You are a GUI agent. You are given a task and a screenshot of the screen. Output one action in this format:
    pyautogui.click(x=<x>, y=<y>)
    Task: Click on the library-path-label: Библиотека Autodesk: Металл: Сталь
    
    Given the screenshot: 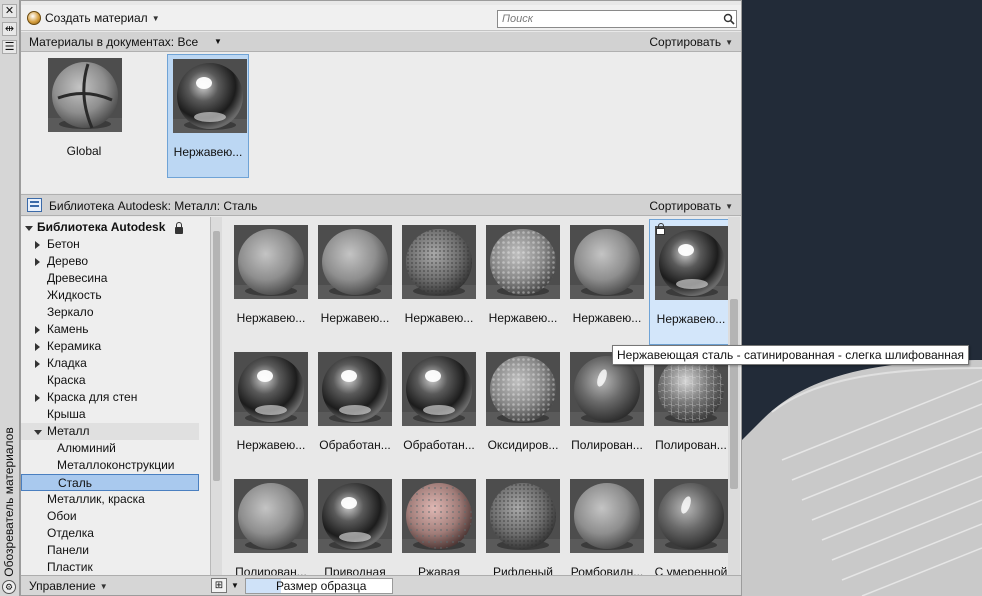 What is the action you would take?
    pyautogui.click(x=153, y=206)
    